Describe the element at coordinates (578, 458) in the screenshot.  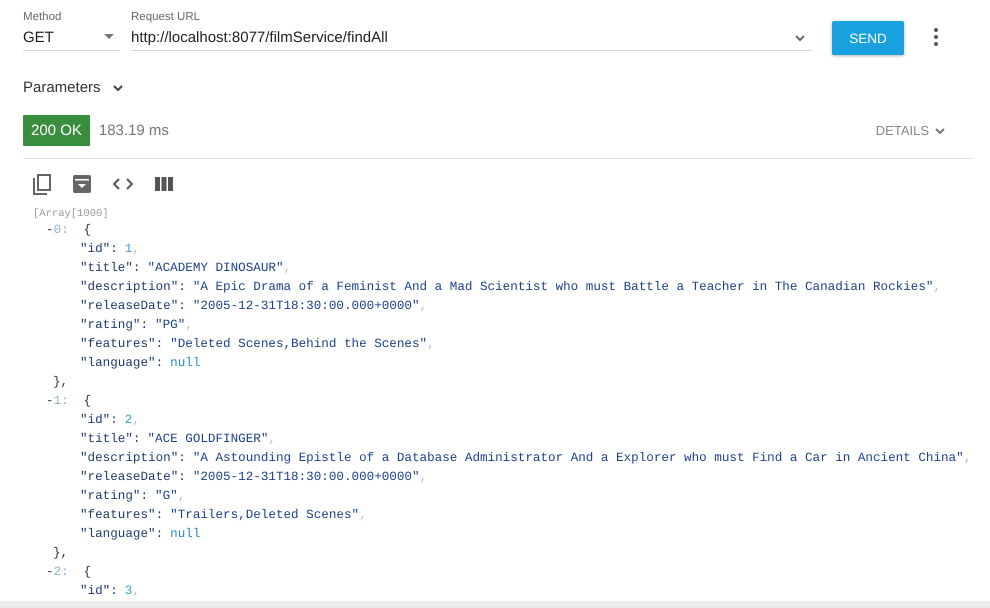
I see `json-value: "A Astounding Epistle of a Database Administrator And a Explorer who must Find a Car in Ancient China"` at that location.